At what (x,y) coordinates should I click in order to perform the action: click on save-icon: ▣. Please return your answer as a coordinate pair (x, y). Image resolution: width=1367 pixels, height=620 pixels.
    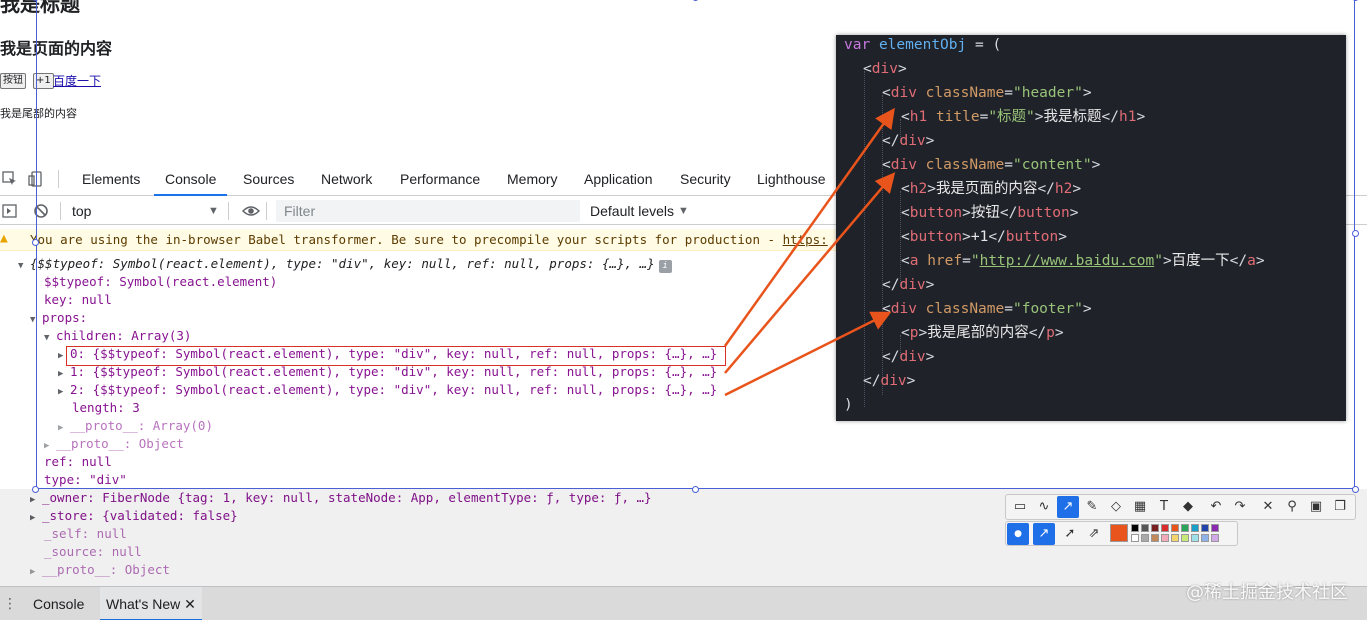
    Looking at the image, I should click on (1316, 507).